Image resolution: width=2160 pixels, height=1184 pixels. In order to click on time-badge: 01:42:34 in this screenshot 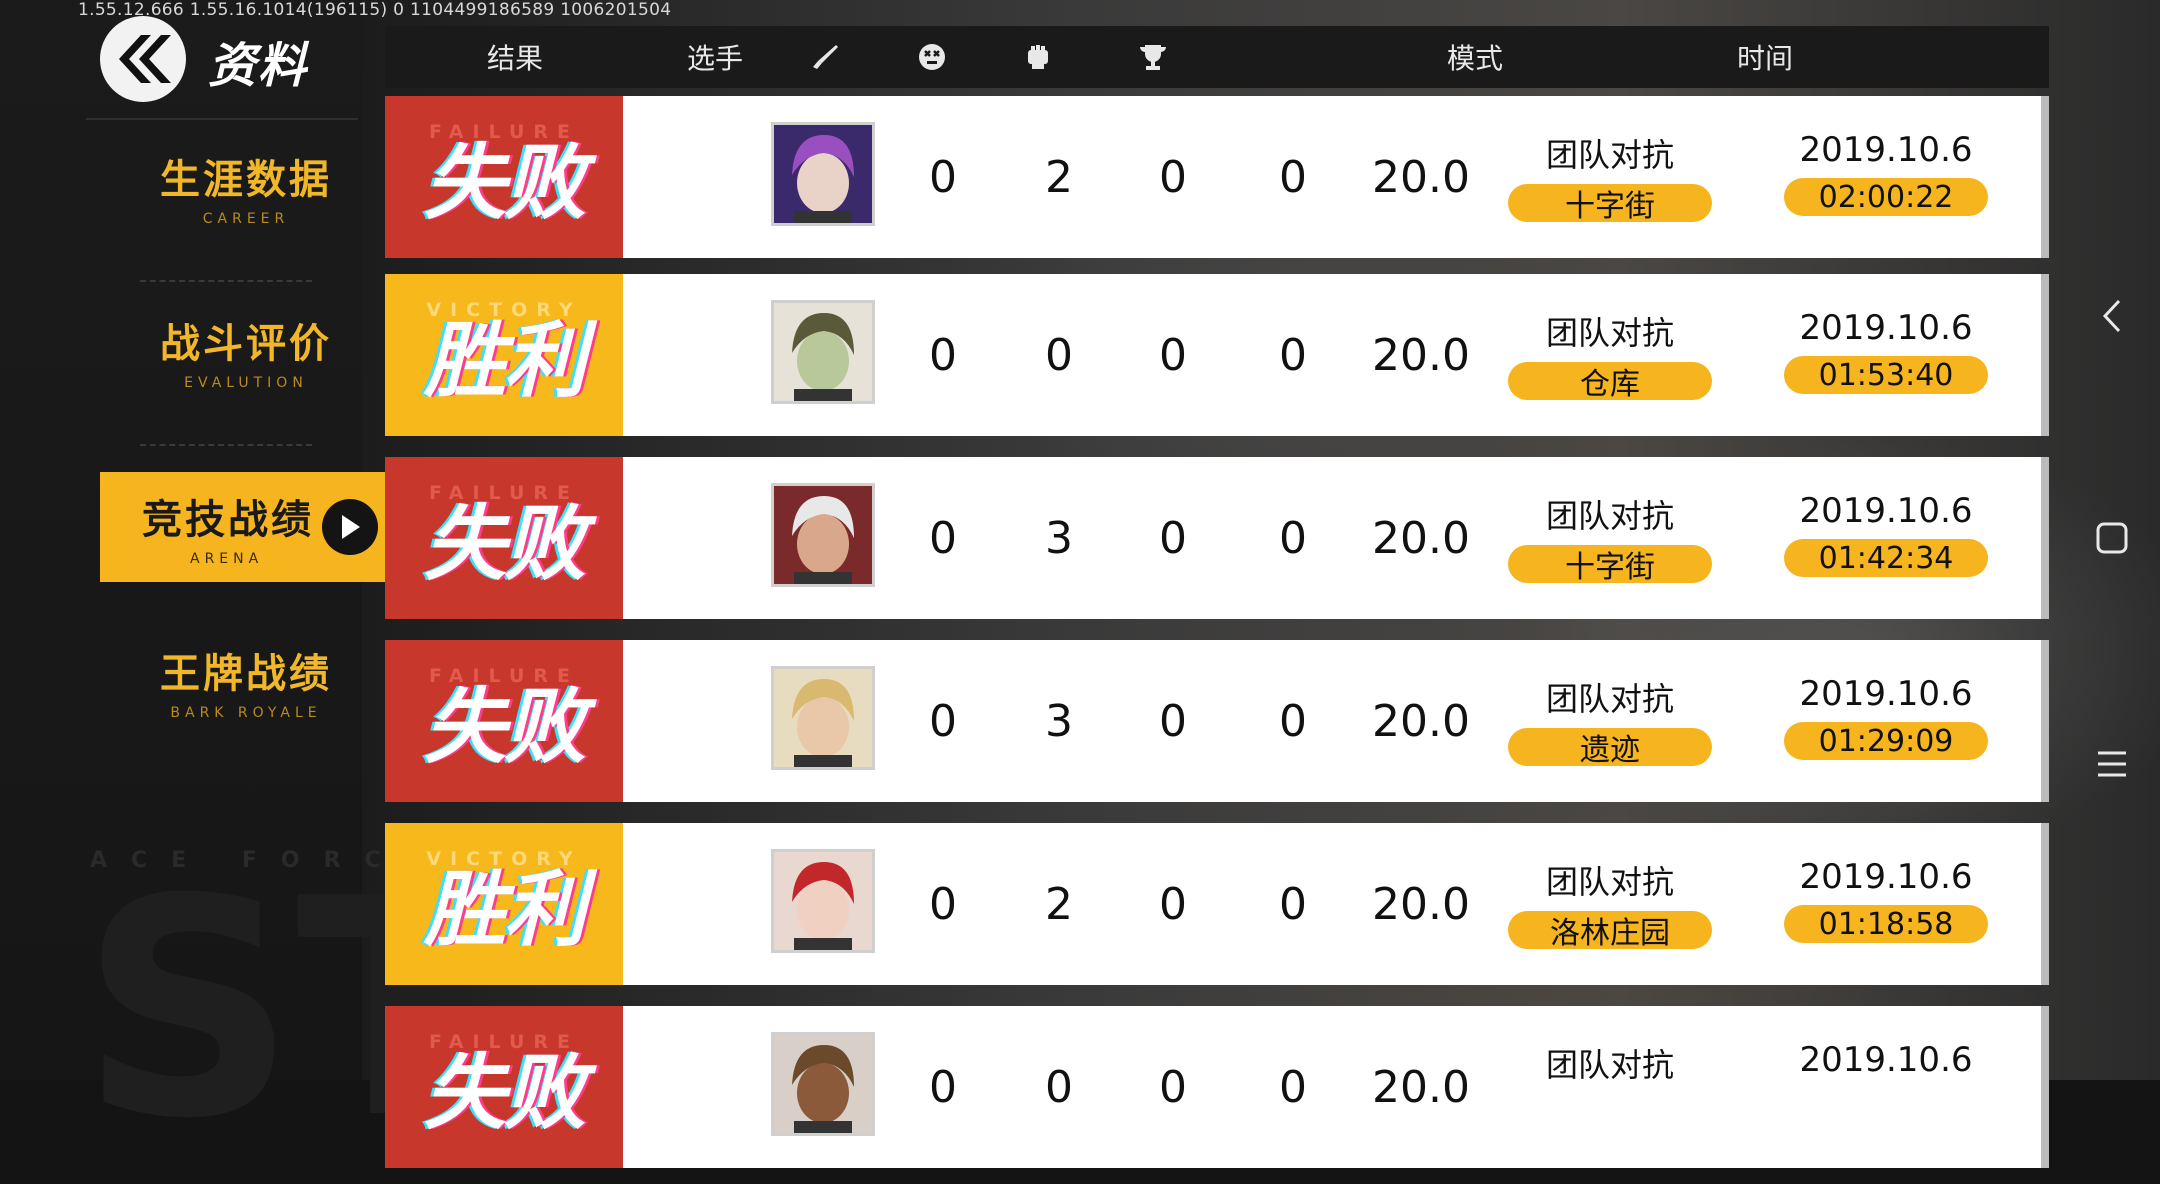, I will do `click(1886, 558)`.